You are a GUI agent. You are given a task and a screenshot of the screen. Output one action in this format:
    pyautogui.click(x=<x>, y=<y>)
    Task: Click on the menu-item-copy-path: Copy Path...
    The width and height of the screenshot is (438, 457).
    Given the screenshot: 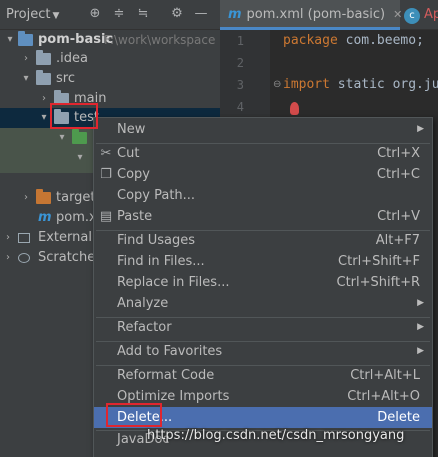 What is the action you would take?
    pyautogui.click(x=263, y=195)
    